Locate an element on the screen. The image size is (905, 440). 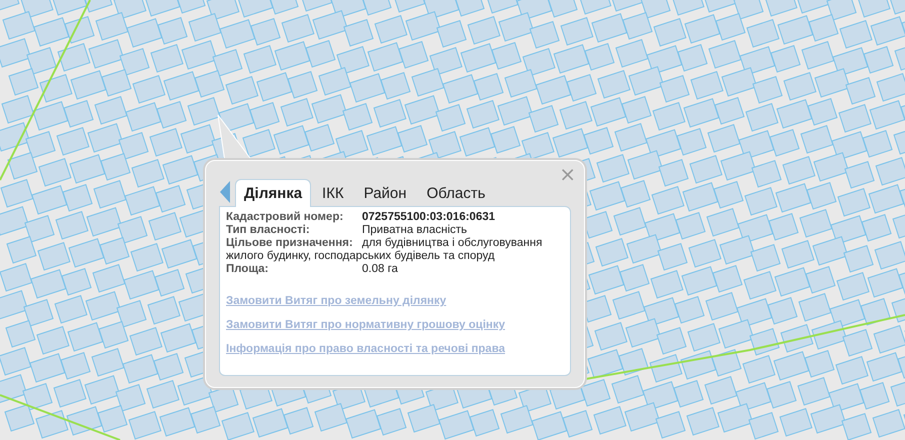
tab: Область is located at coordinates (456, 193).